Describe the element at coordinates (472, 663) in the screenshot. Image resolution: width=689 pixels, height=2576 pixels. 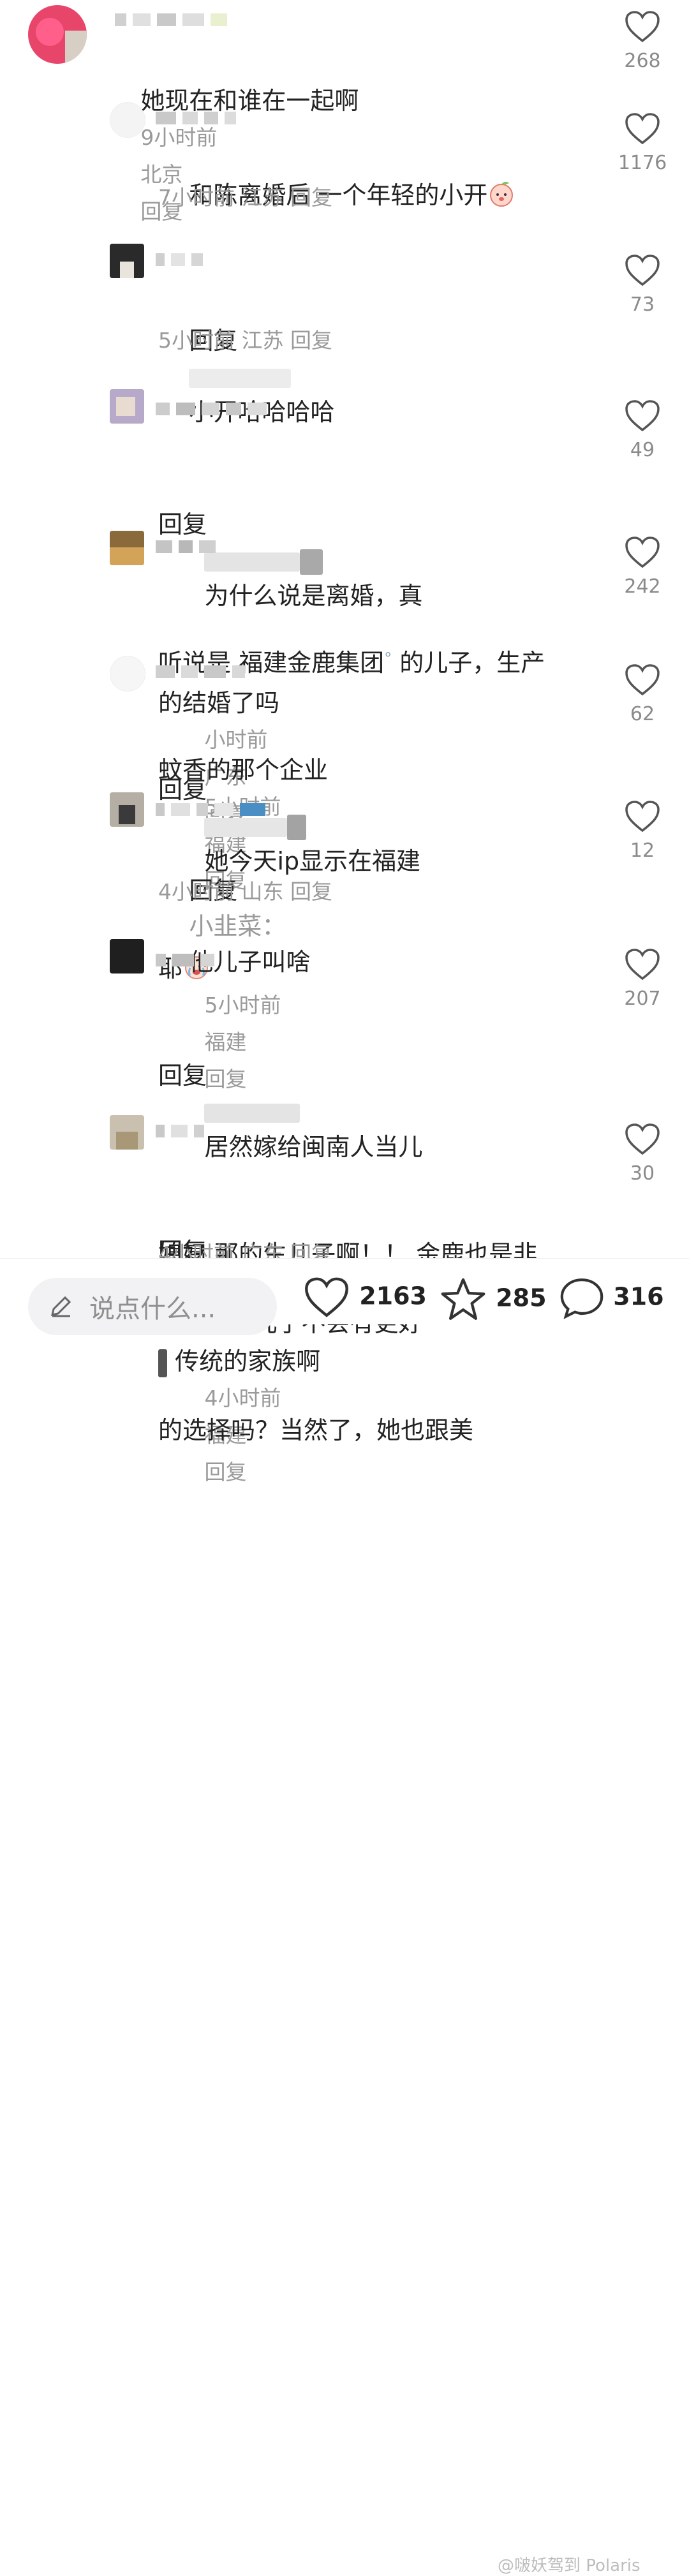
I see `comment-text-b: 的儿子，生产` at that location.